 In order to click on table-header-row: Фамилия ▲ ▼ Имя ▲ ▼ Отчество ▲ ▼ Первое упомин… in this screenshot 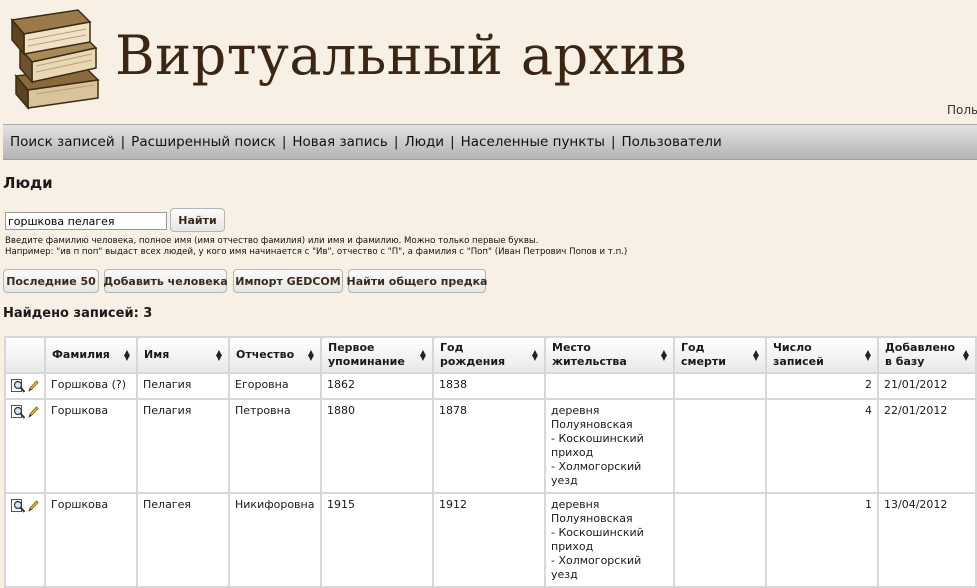, I will do `click(490, 355)`.